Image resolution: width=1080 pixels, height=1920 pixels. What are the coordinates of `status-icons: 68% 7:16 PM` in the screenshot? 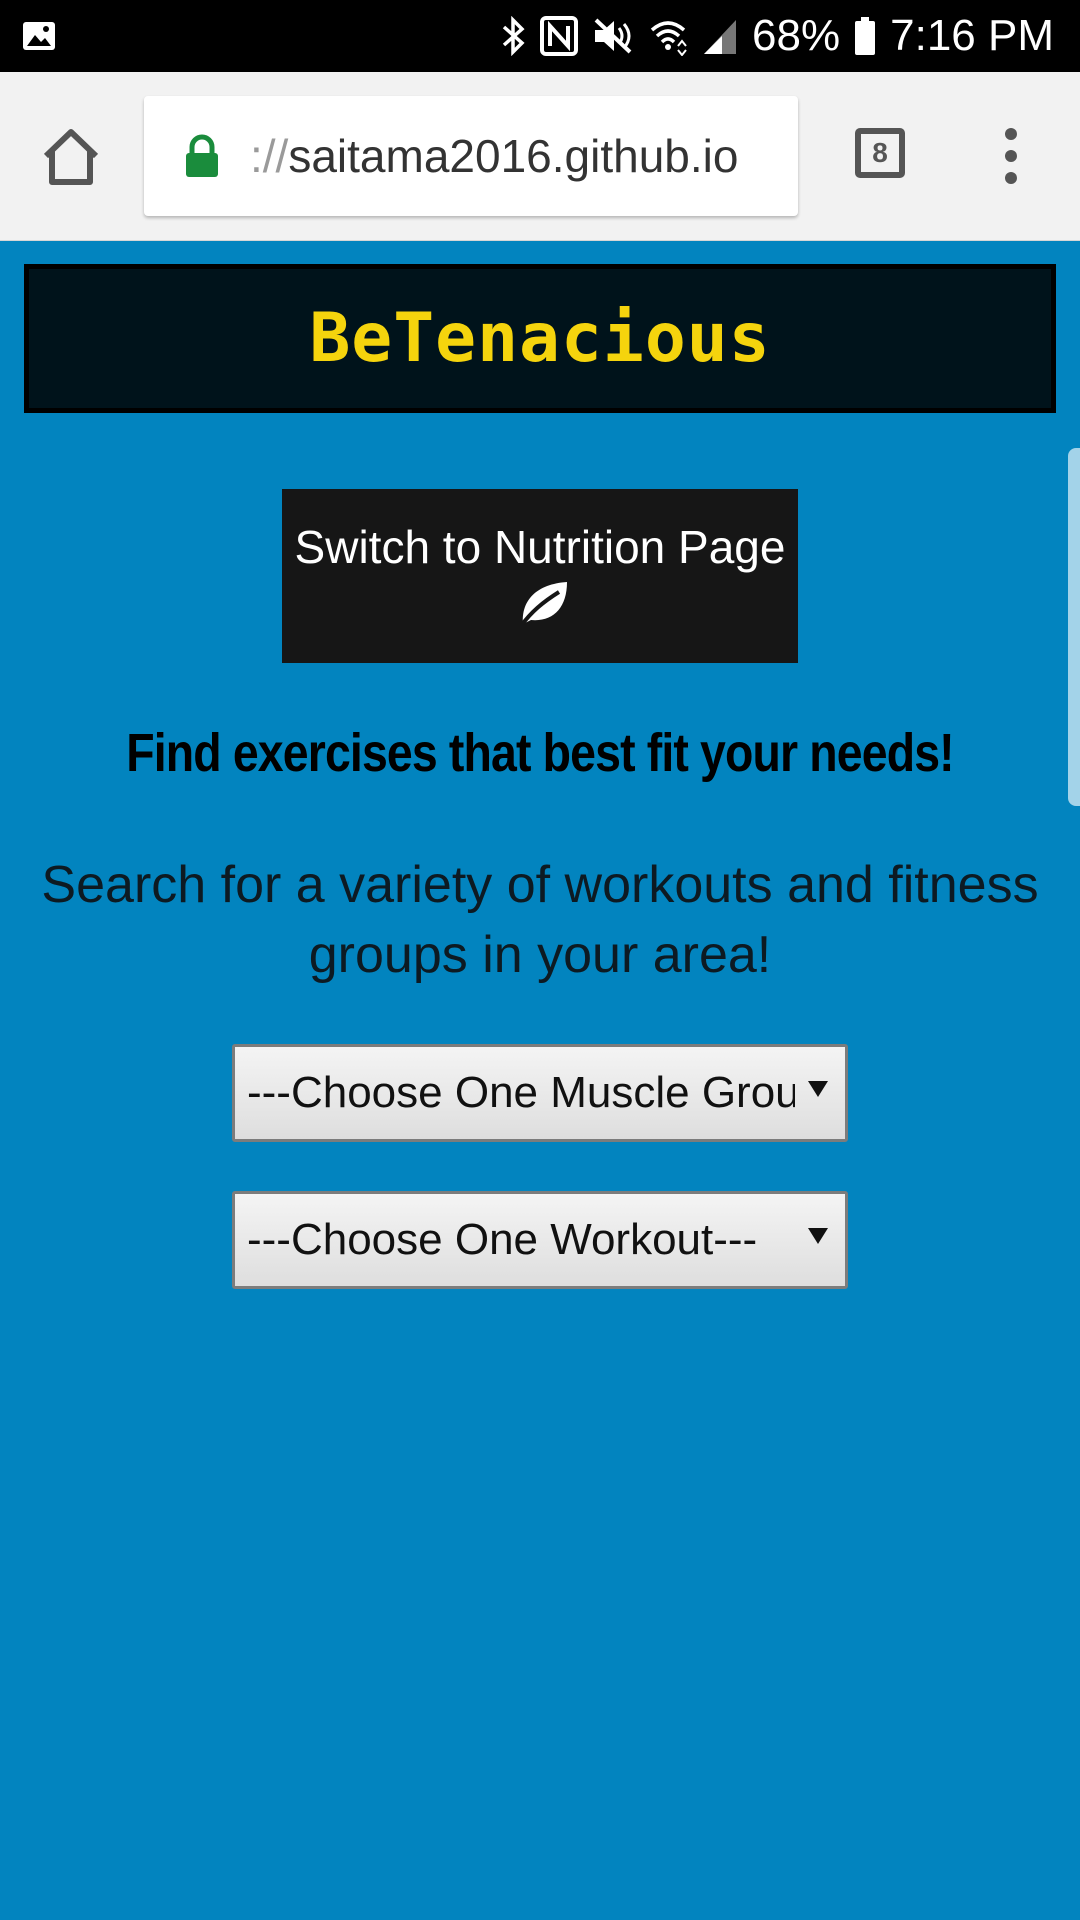 It's located at (777, 36).